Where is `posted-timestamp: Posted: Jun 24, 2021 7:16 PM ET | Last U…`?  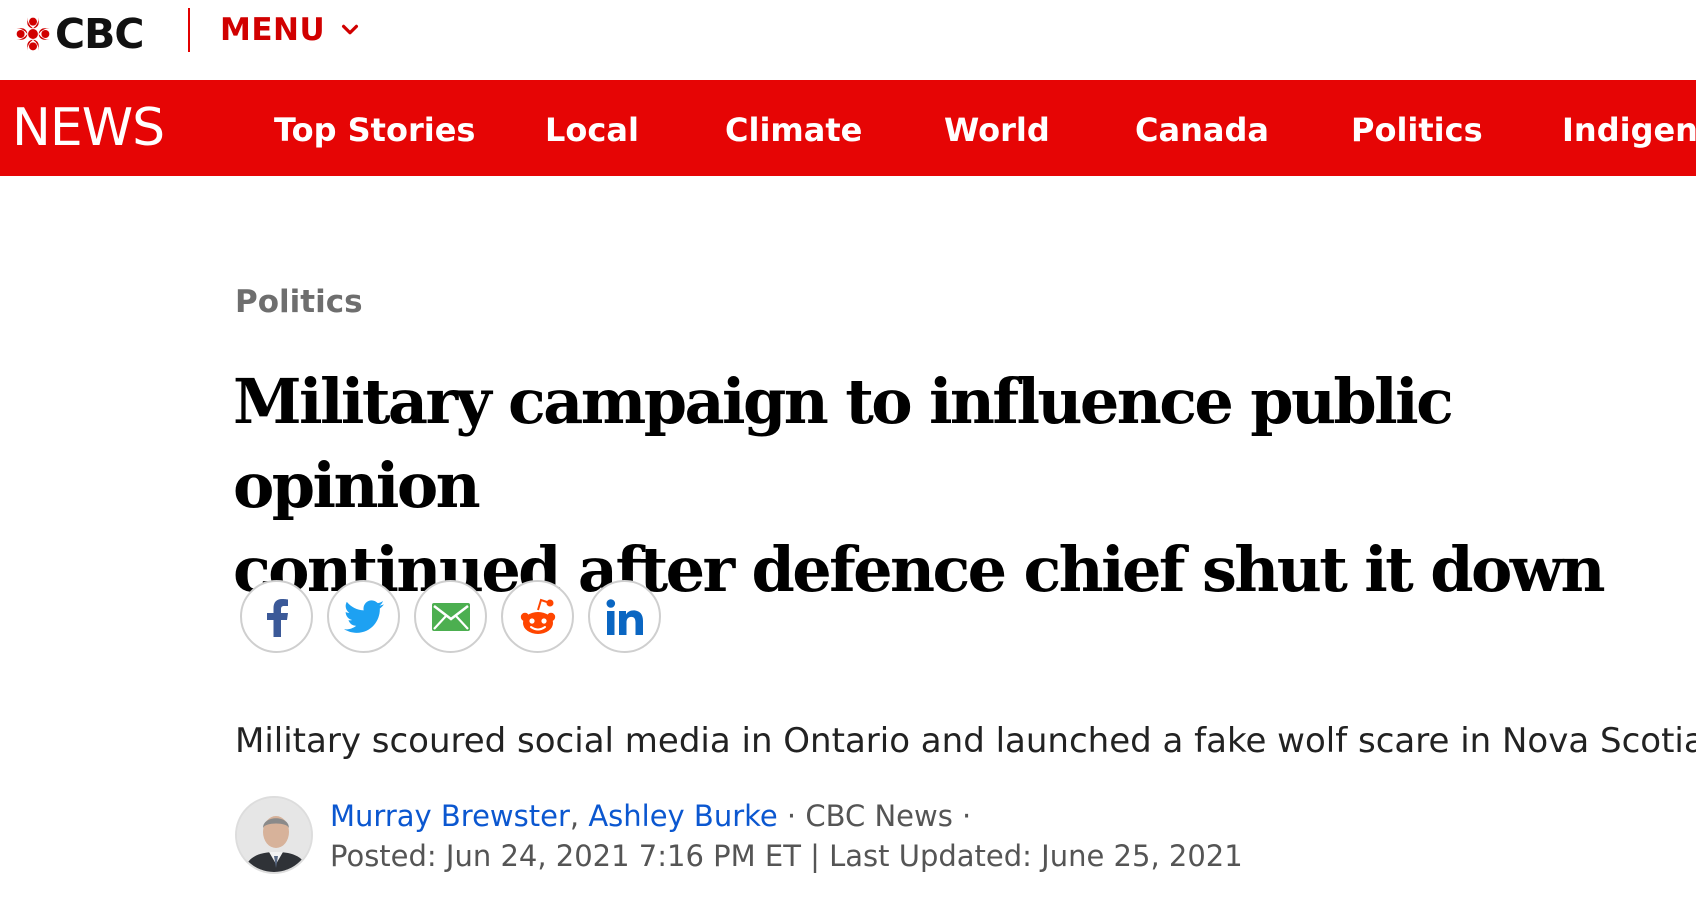
posted-timestamp: Posted: Jun 24, 2021 7:16 PM ET | Last U… is located at coordinates (786, 856).